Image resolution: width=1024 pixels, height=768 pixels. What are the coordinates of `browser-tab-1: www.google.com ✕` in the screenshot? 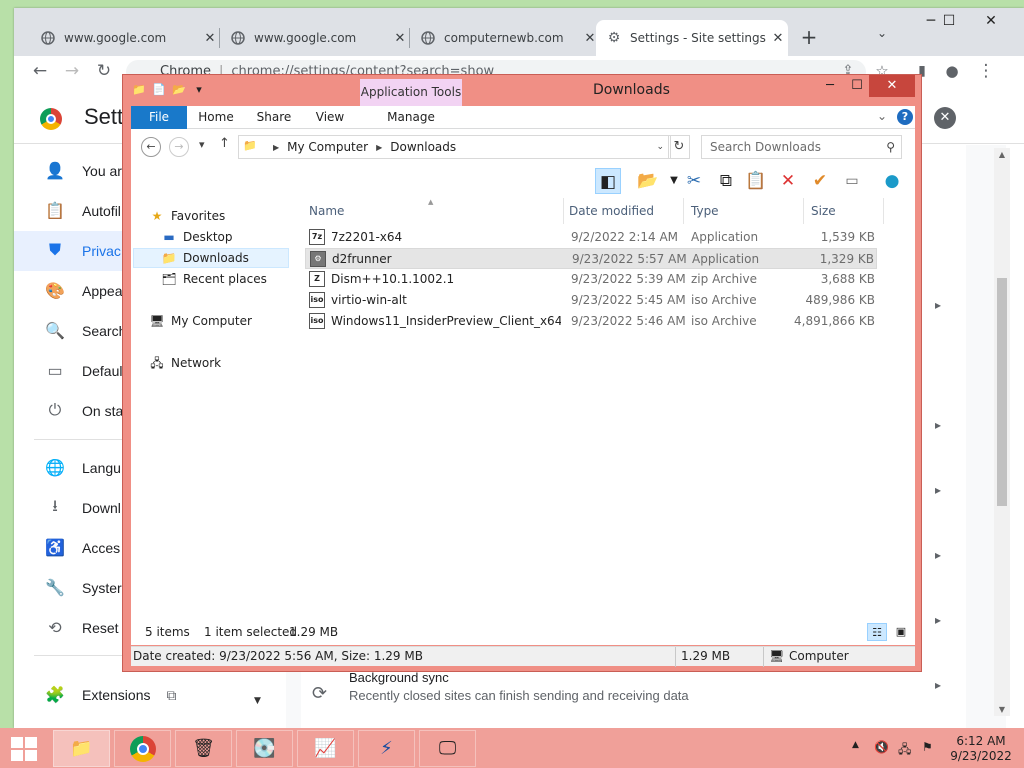 It's located at (125, 38).